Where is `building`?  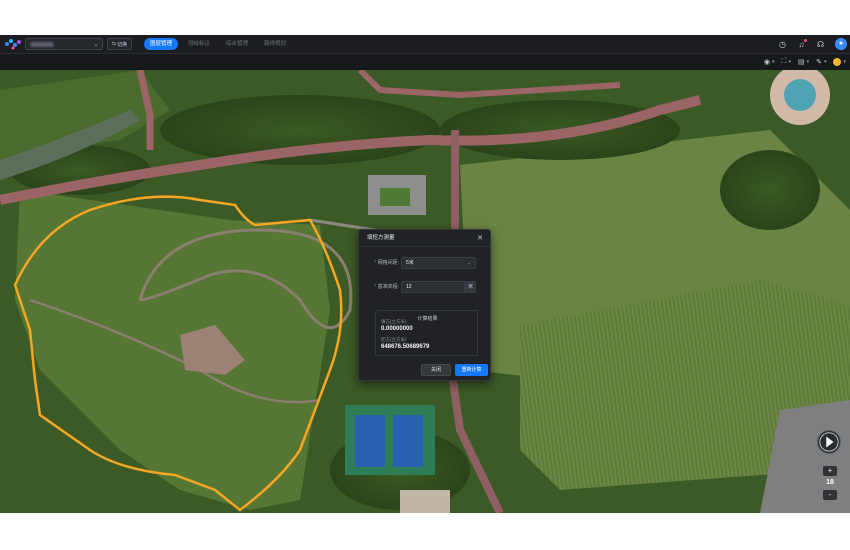
building is located at coordinates (425, 501).